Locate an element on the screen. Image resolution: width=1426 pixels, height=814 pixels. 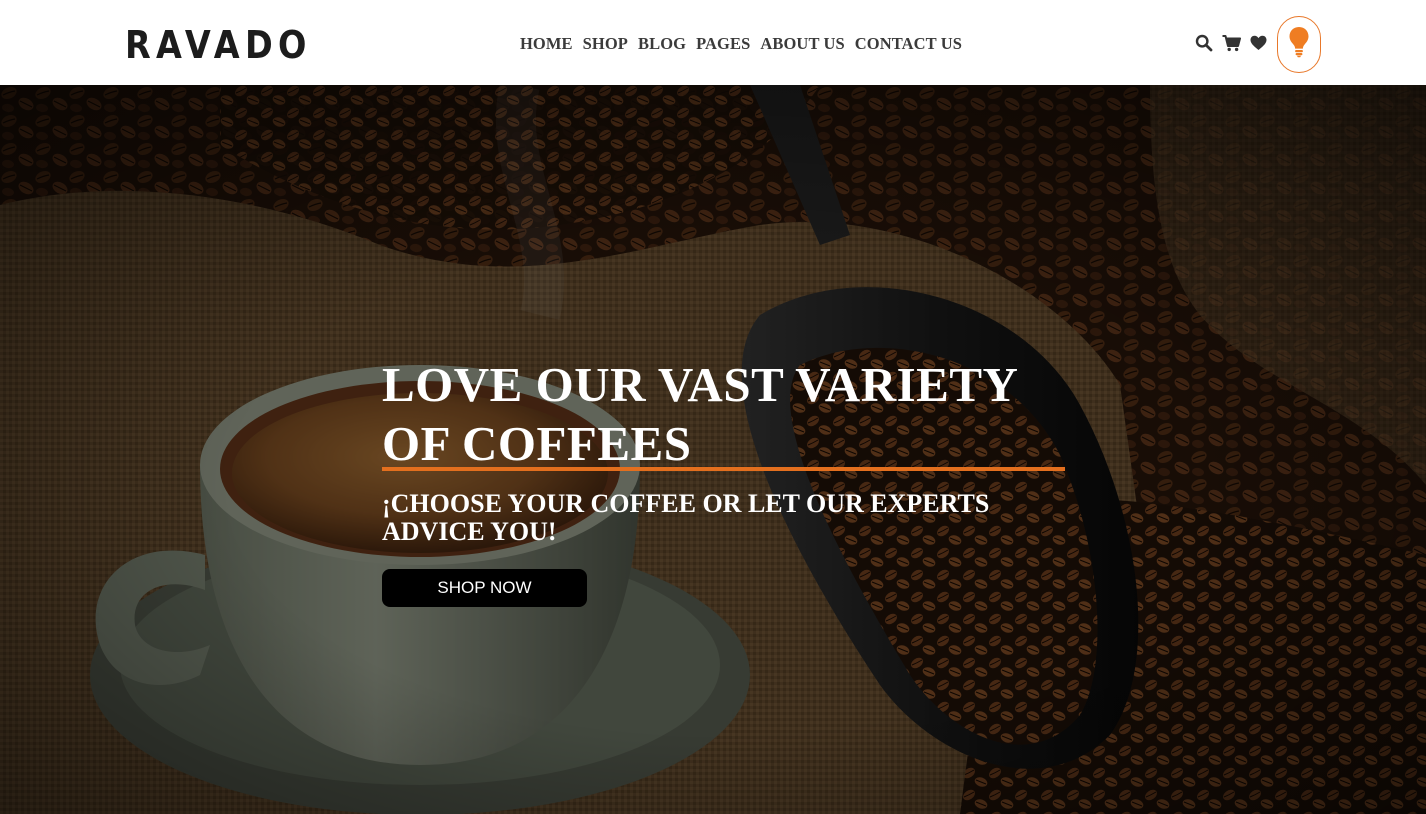
nav-item-about-us: ABOUT US is located at coordinates (802, 44).